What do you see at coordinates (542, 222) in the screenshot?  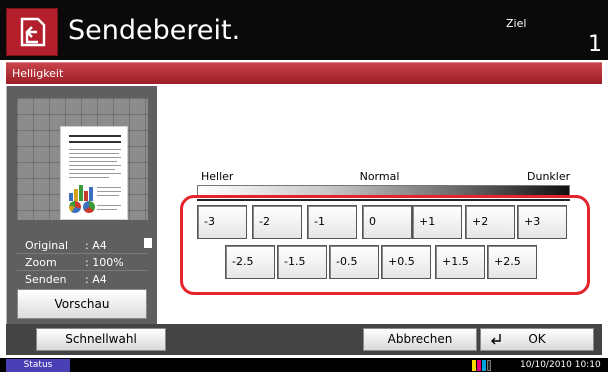 I see `level-button-plus-3: +3` at bounding box center [542, 222].